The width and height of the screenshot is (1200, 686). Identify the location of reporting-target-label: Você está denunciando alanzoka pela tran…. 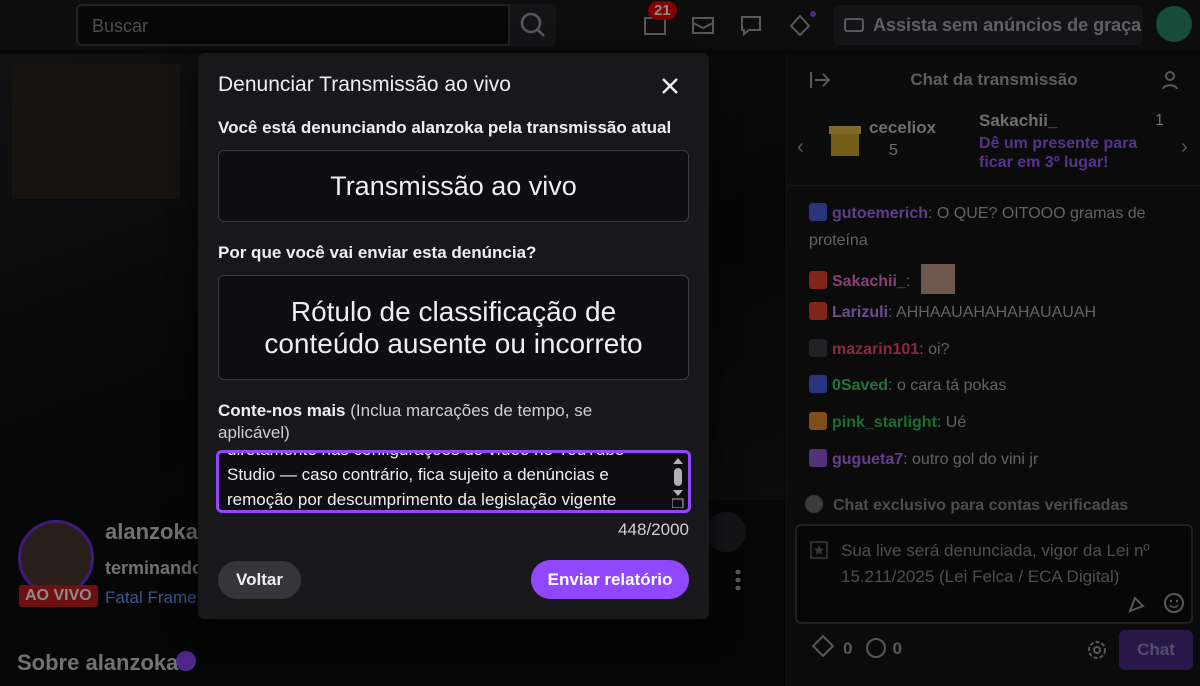
(445, 127).